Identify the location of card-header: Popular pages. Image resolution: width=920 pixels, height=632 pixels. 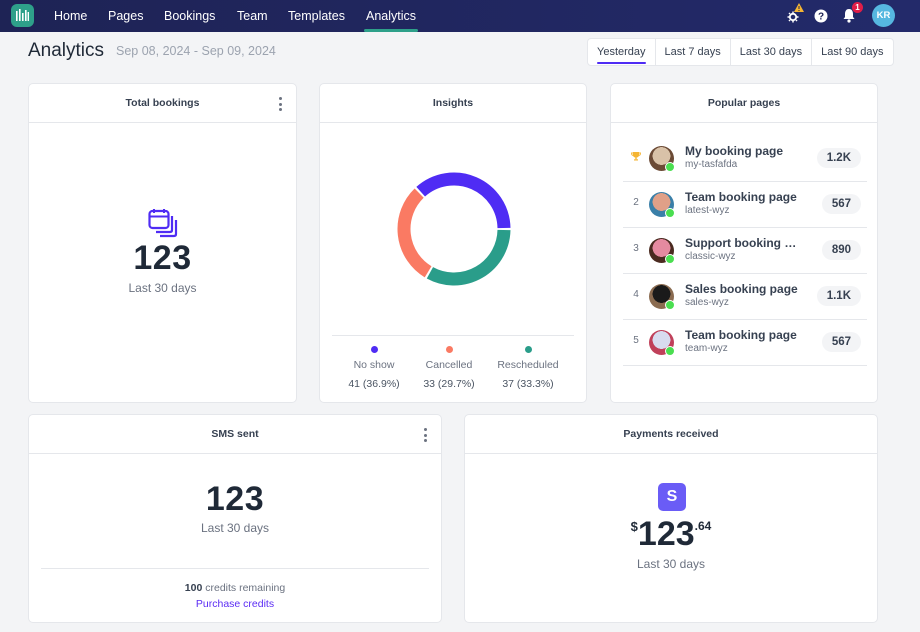
(744, 103).